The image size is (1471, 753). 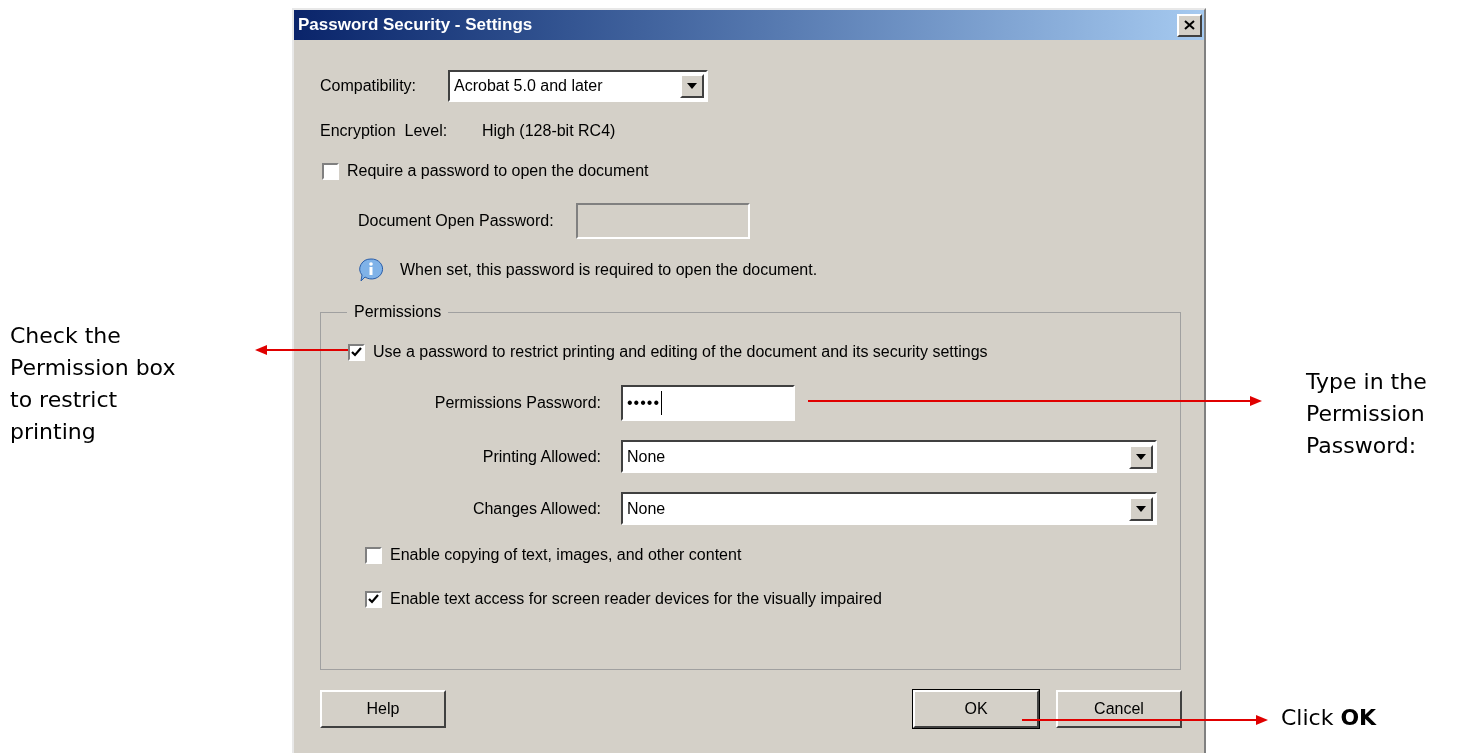 What do you see at coordinates (541, 456) in the screenshot?
I see `field-label: Printing Allowed:` at bounding box center [541, 456].